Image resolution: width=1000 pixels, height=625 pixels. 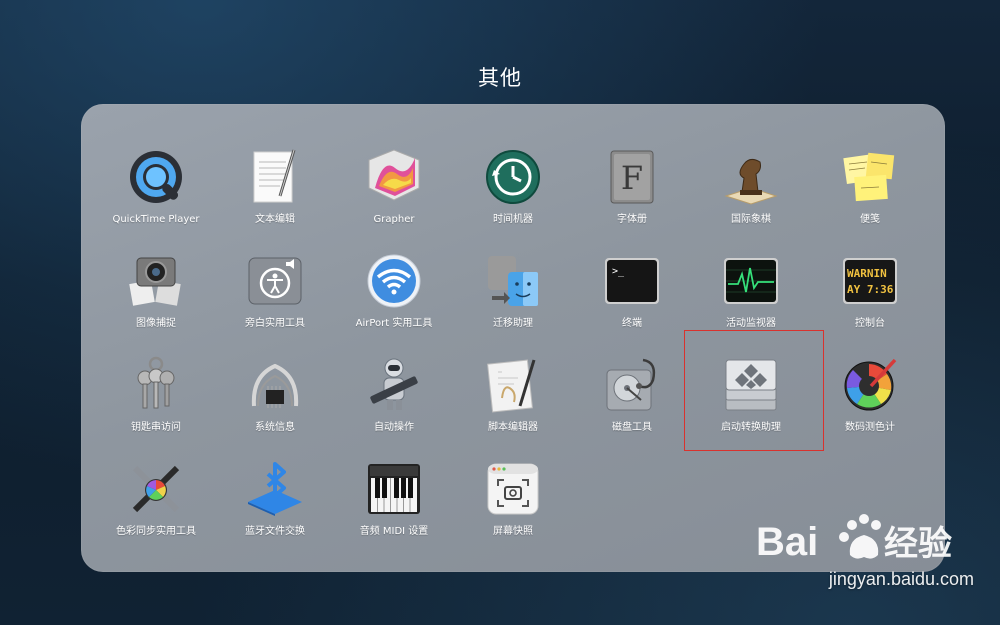 I want to click on font-book-glyph: F, so click(x=632, y=178).